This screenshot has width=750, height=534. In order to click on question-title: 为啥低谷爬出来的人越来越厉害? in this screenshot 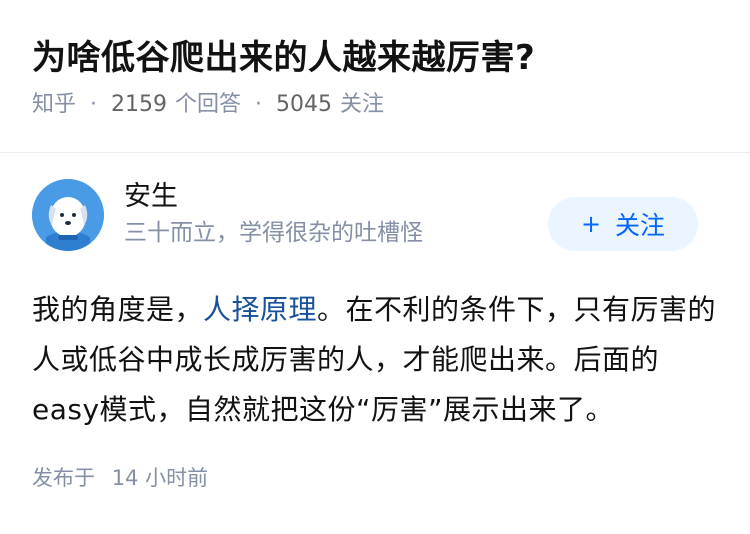, I will do `click(375, 58)`.